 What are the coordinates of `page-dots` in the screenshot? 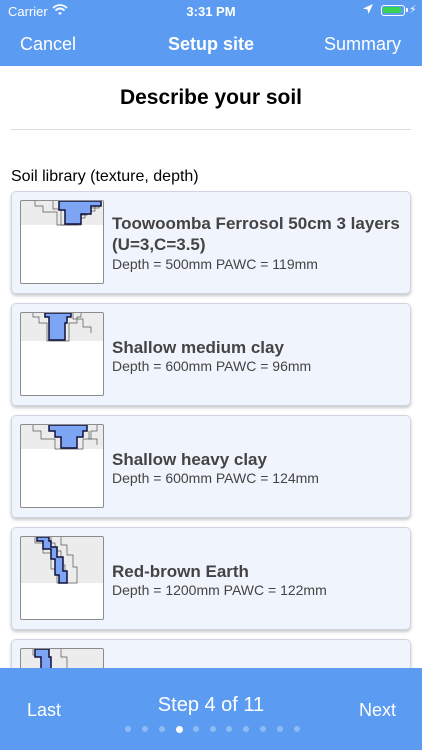 It's located at (212, 729).